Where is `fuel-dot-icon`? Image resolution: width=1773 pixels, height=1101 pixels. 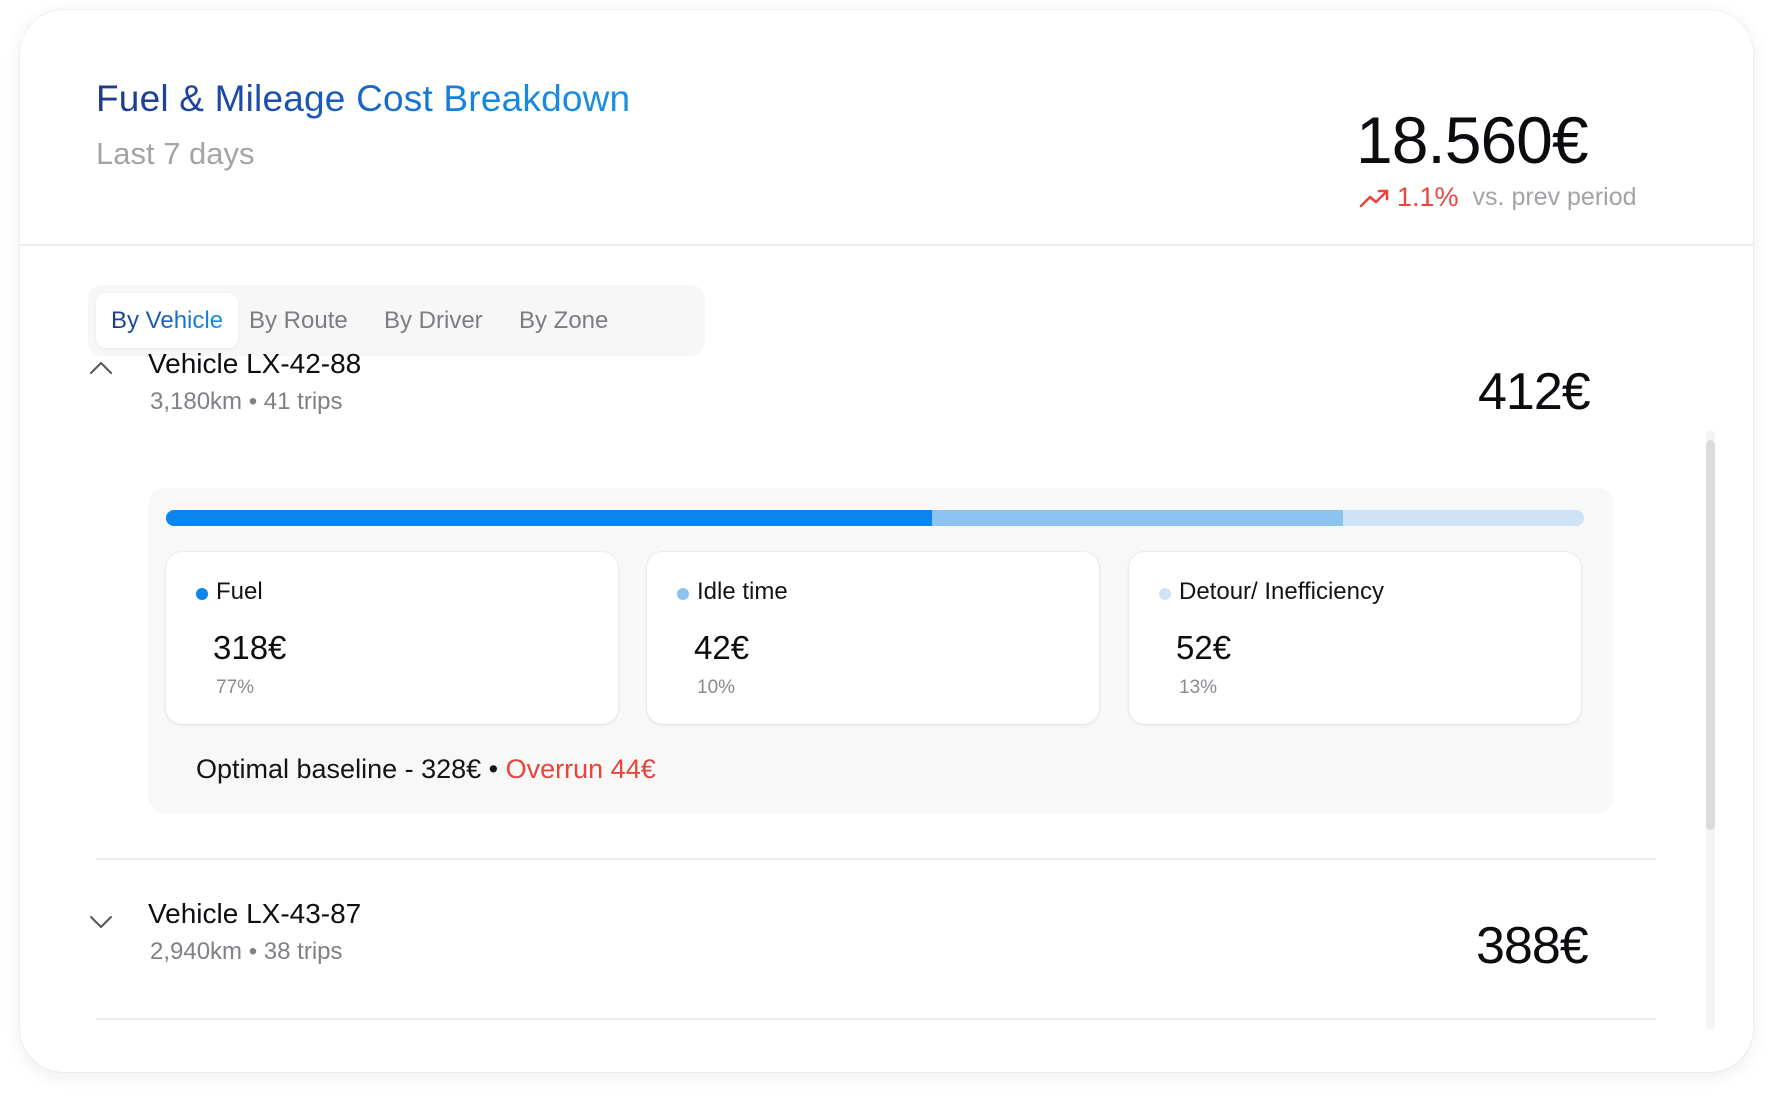
fuel-dot-icon is located at coordinates (202, 594).